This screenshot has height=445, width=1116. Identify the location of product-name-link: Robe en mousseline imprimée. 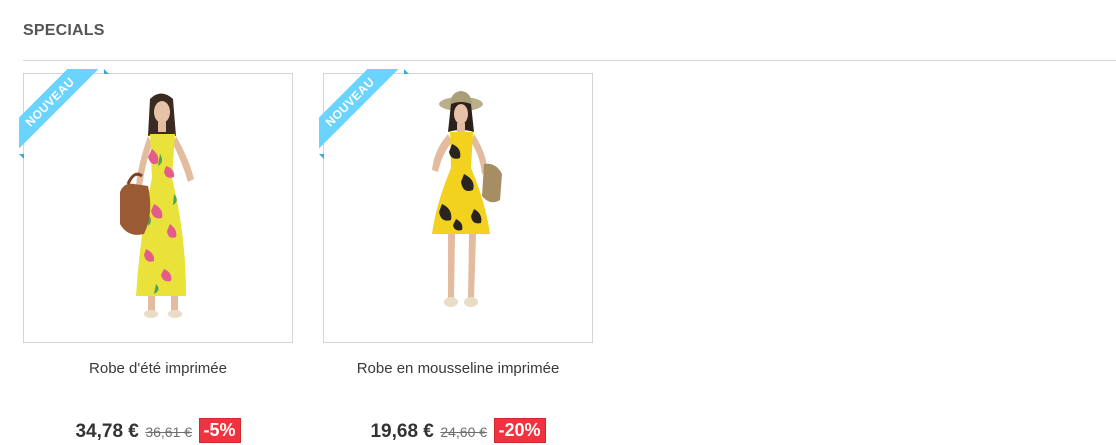
(458, 368).